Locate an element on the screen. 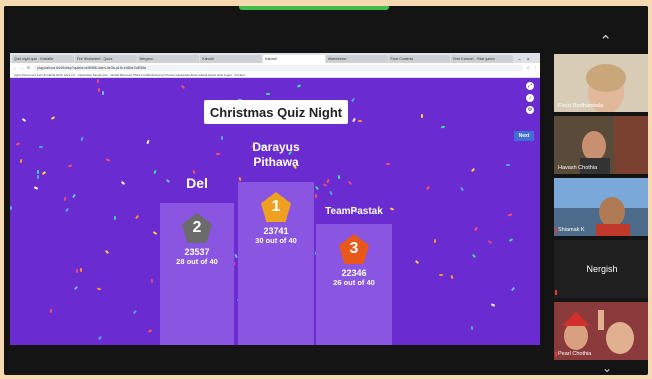 Image resolution: width=652 pixels, height=379 pixels. browser-tab: Face Contents is located at coordinates (419, 59).